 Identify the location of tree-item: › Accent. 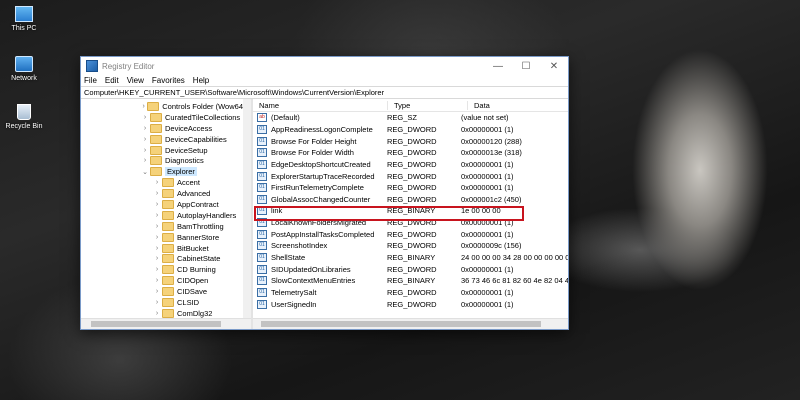
(162, 182).